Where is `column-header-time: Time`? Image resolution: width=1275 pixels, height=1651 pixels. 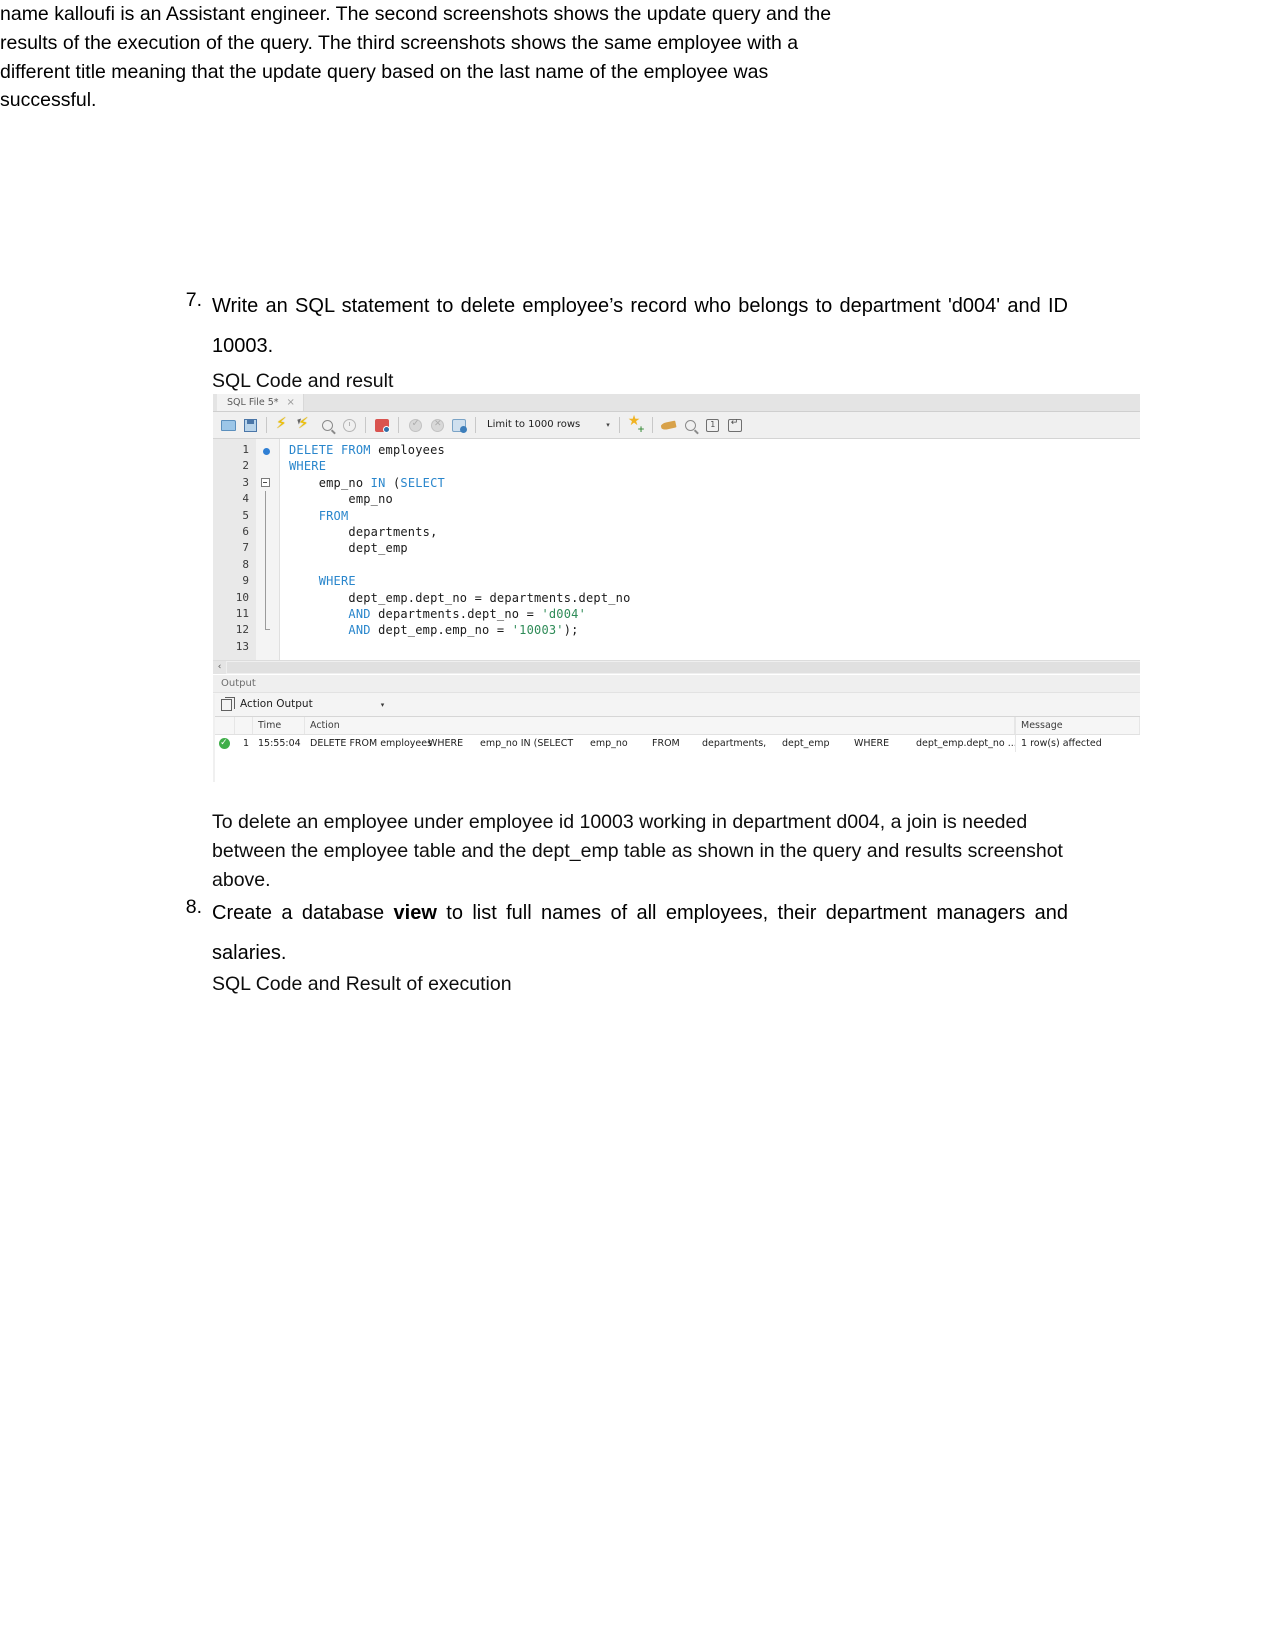
column-header-time: Time is located at coordinates (279, 725).